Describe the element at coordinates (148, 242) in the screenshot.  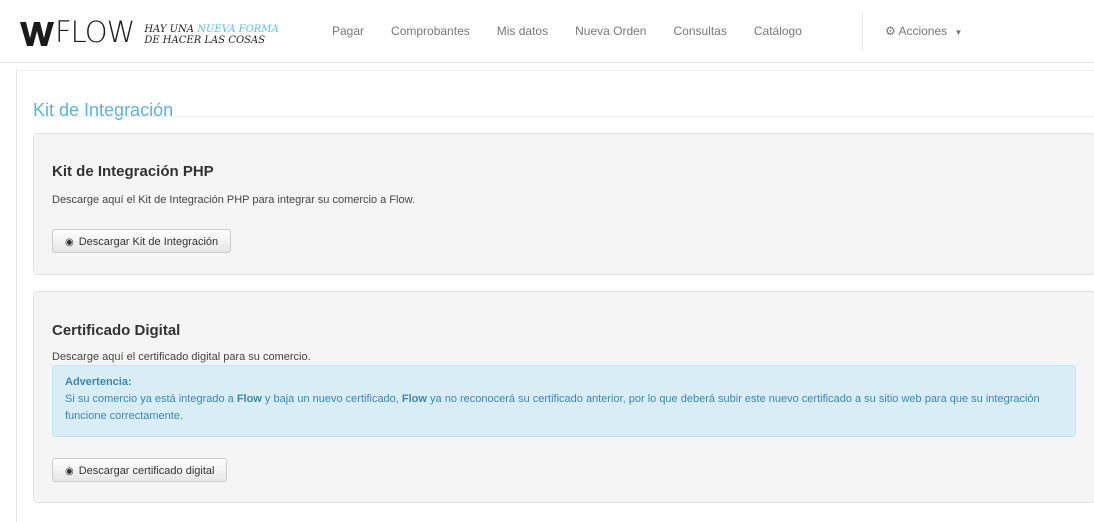
I see `download-kit-label: Descargar Kit de Integración` at that location.